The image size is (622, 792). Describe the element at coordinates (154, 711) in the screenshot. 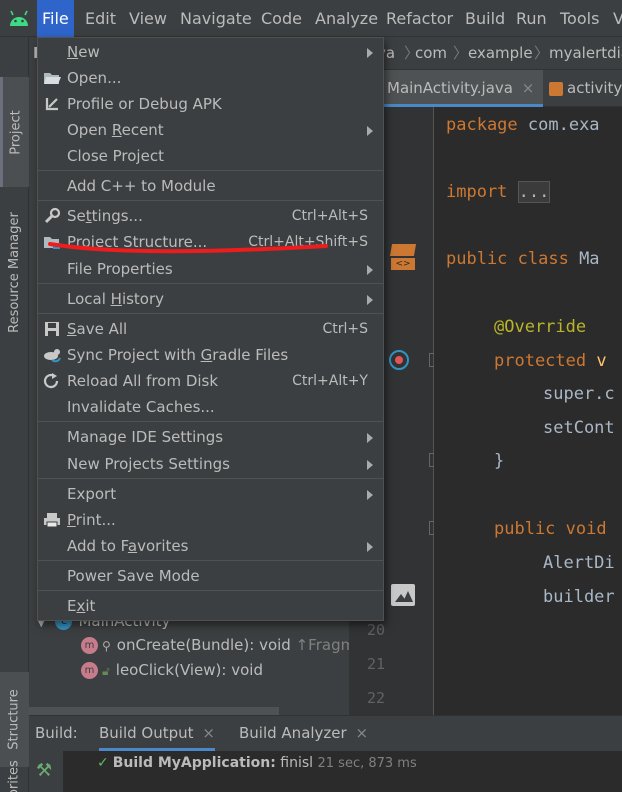

I see `horizontal-scrollbar` at that location.